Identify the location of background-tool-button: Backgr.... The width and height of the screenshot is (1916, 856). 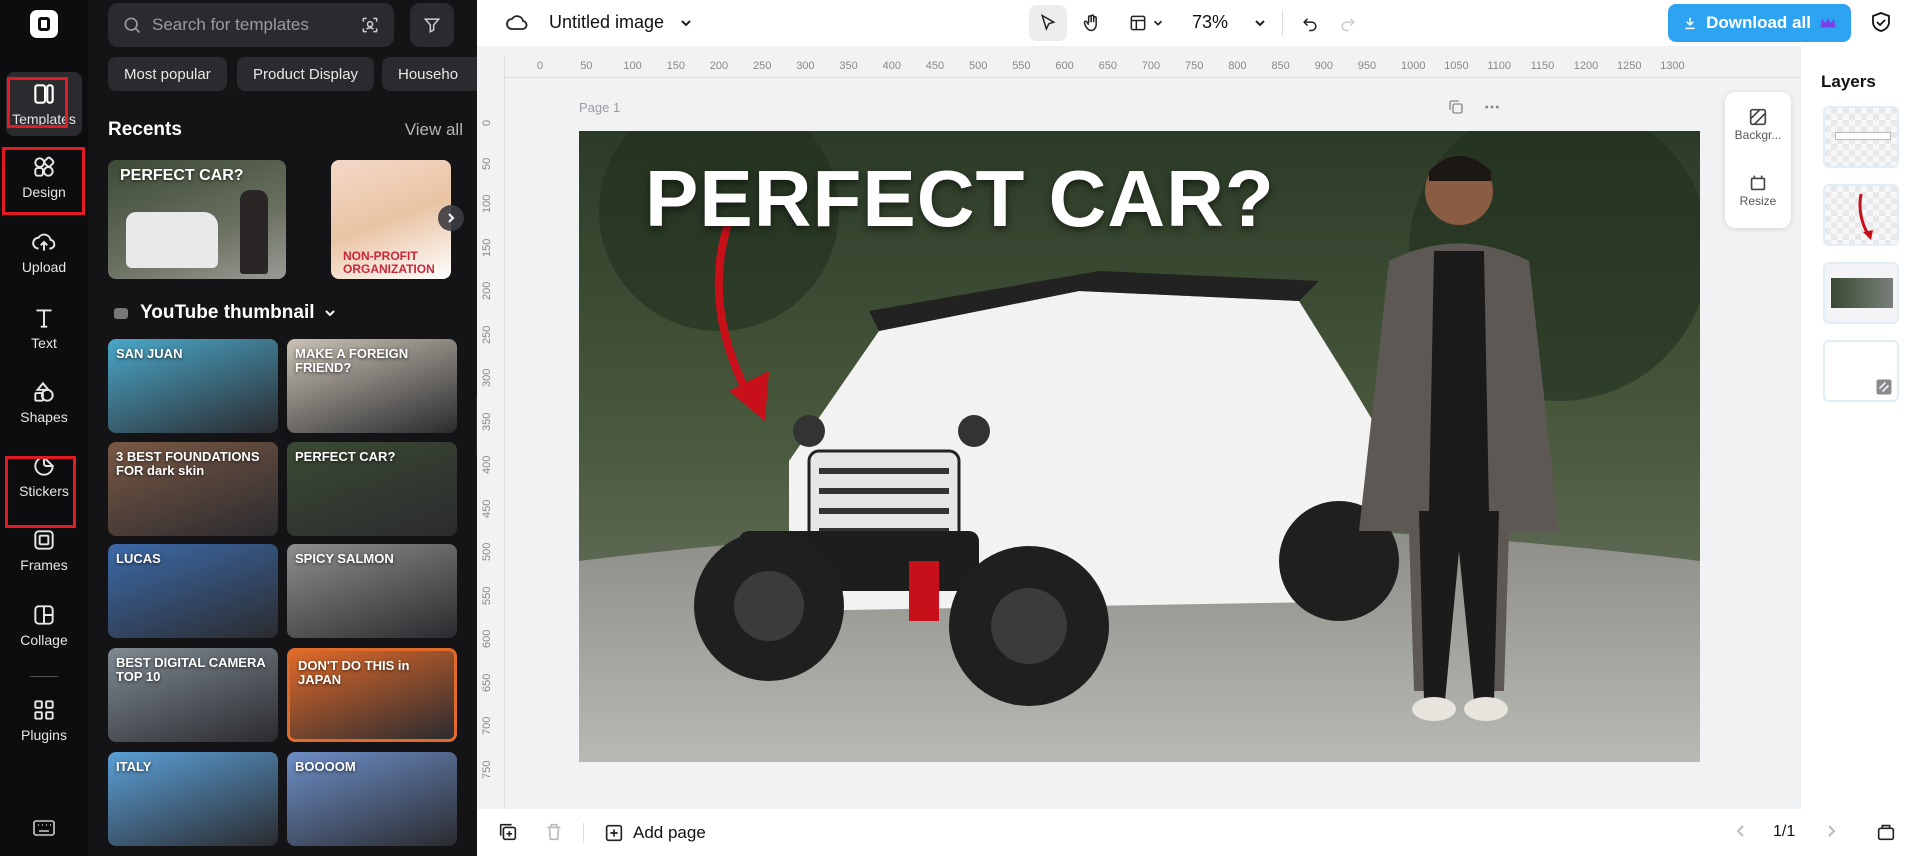
(1758, 124).